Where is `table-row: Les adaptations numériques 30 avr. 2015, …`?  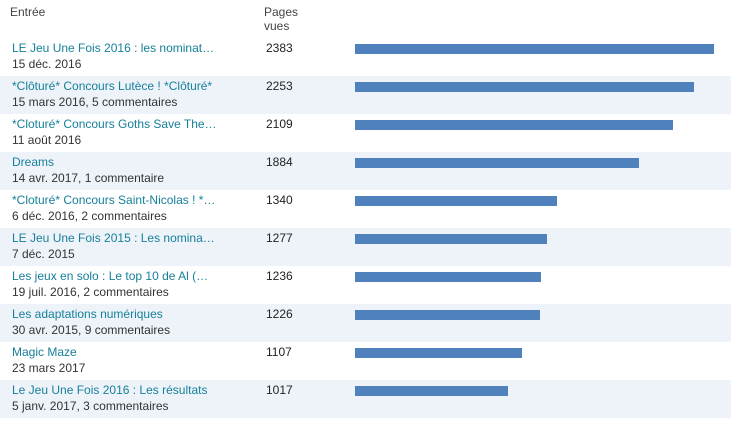
table-row: Les adaptations numériques 30 avr. 2015, … is located at coordinates (365, 323).